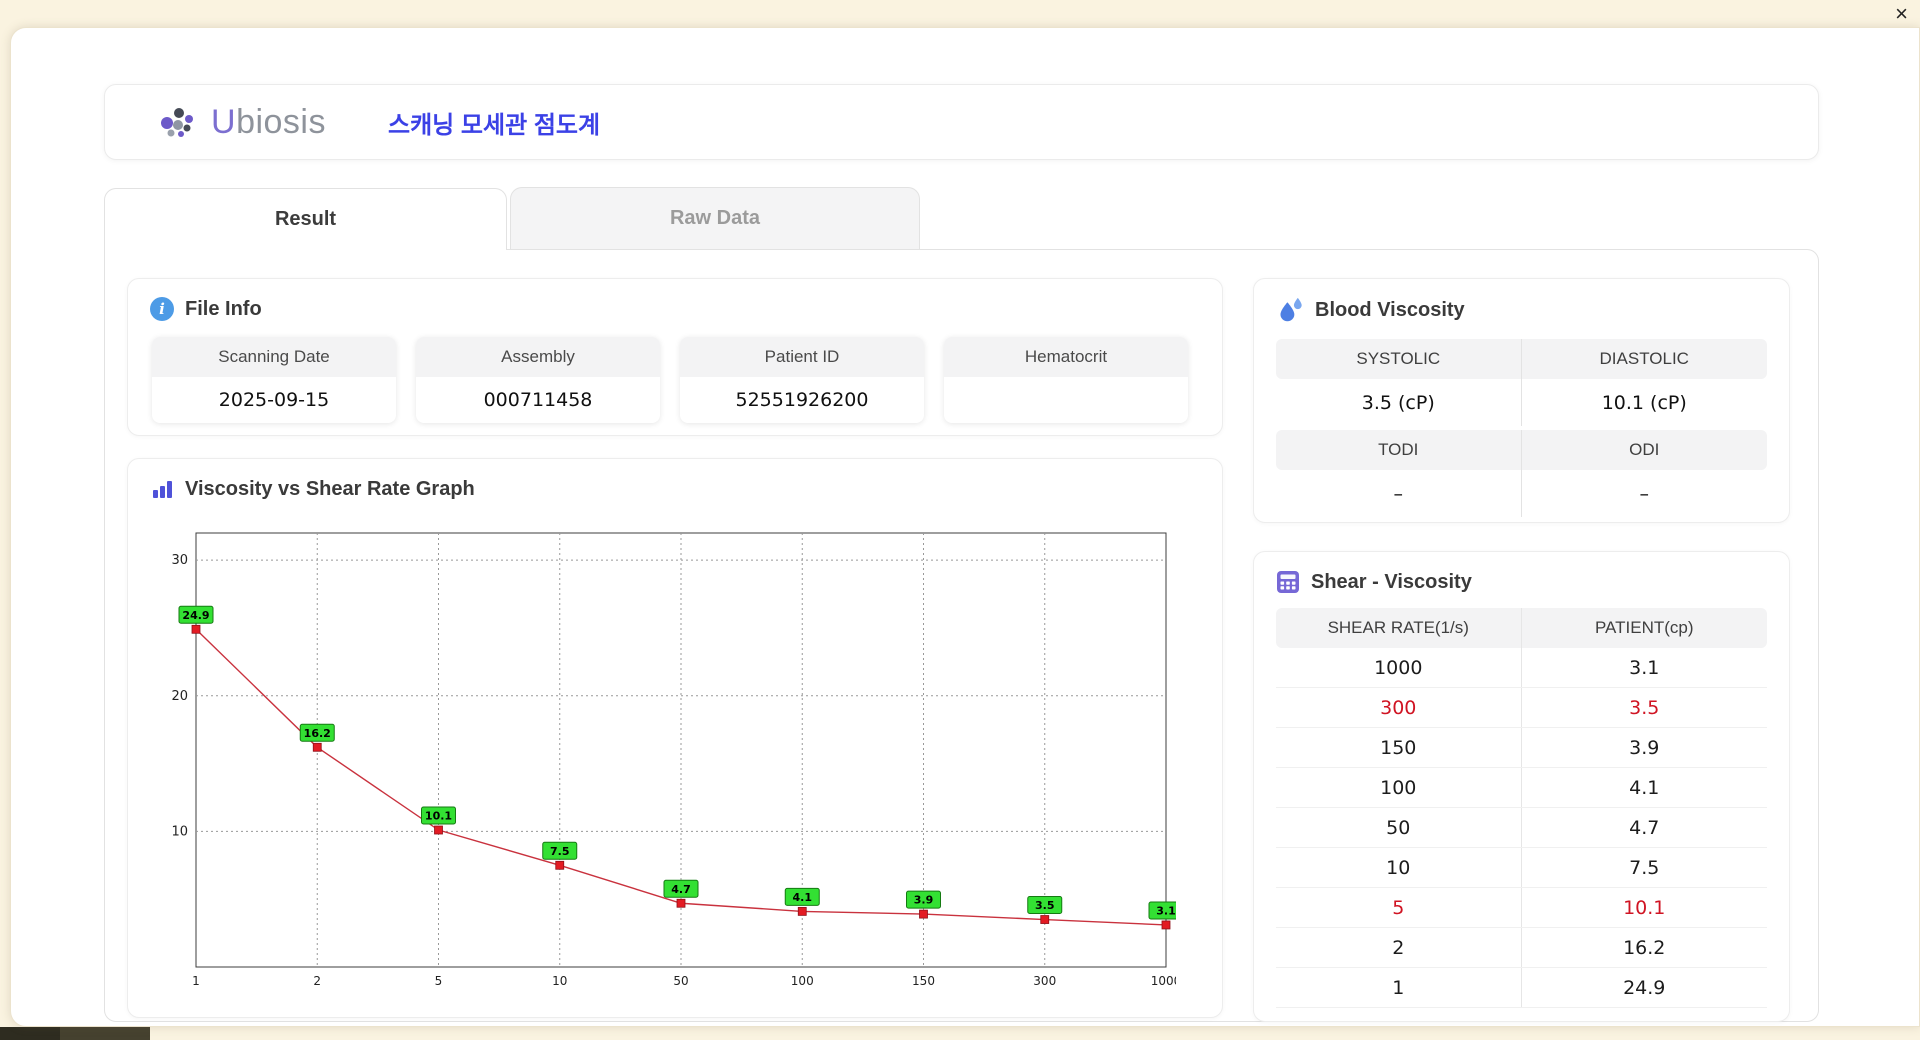  What do you see at coordinates (177, 122) in the screenshot?
I see `ubiosis-logo-icon` at bounding box center [177, 122].